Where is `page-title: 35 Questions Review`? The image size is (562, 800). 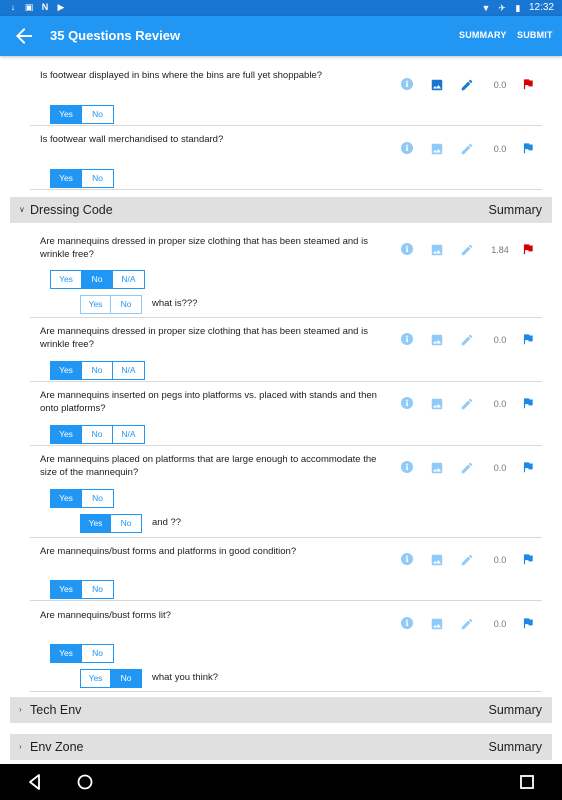
page-title: 35 Questions Review is located at coordinates (115, 35).